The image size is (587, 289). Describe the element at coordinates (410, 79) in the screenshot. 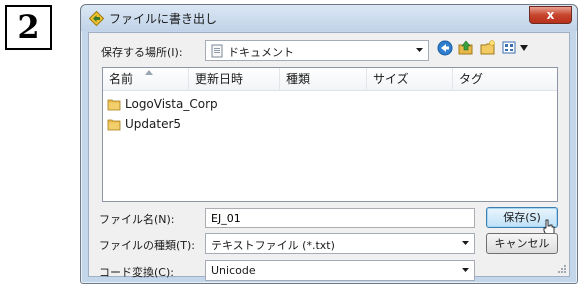

I see `column-header-size: サイズ` at that location.